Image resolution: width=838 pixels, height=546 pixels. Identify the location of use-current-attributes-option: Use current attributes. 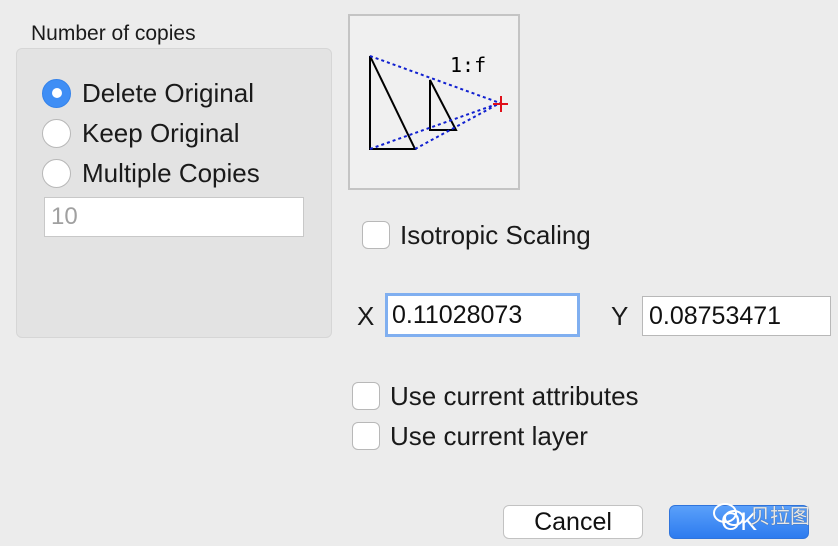
(495, 396).